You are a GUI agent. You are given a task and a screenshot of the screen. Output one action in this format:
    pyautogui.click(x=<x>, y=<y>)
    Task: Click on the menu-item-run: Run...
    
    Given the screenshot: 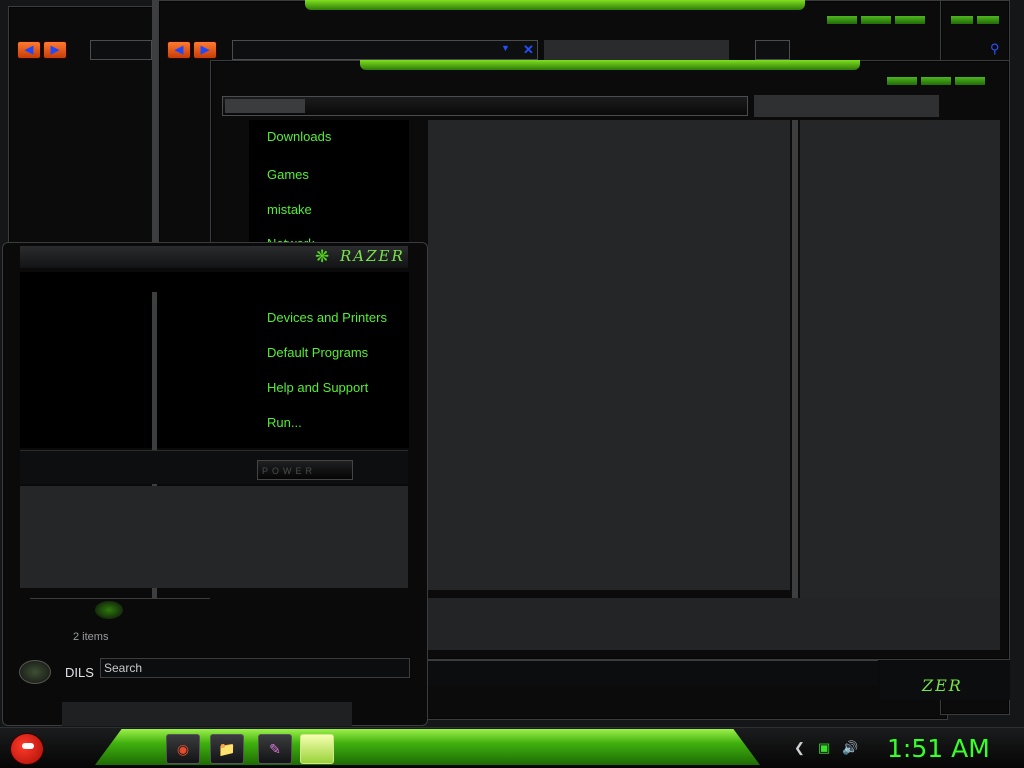 What is the action you would take?
    pyautogui.click(x=284, y=422)
    